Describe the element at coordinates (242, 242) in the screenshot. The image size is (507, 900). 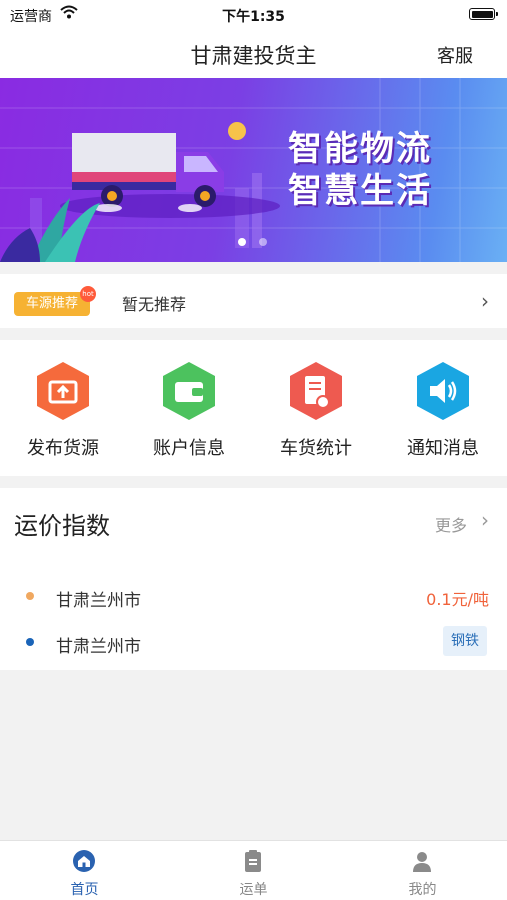
I see `carousel-dot-active` at that location.